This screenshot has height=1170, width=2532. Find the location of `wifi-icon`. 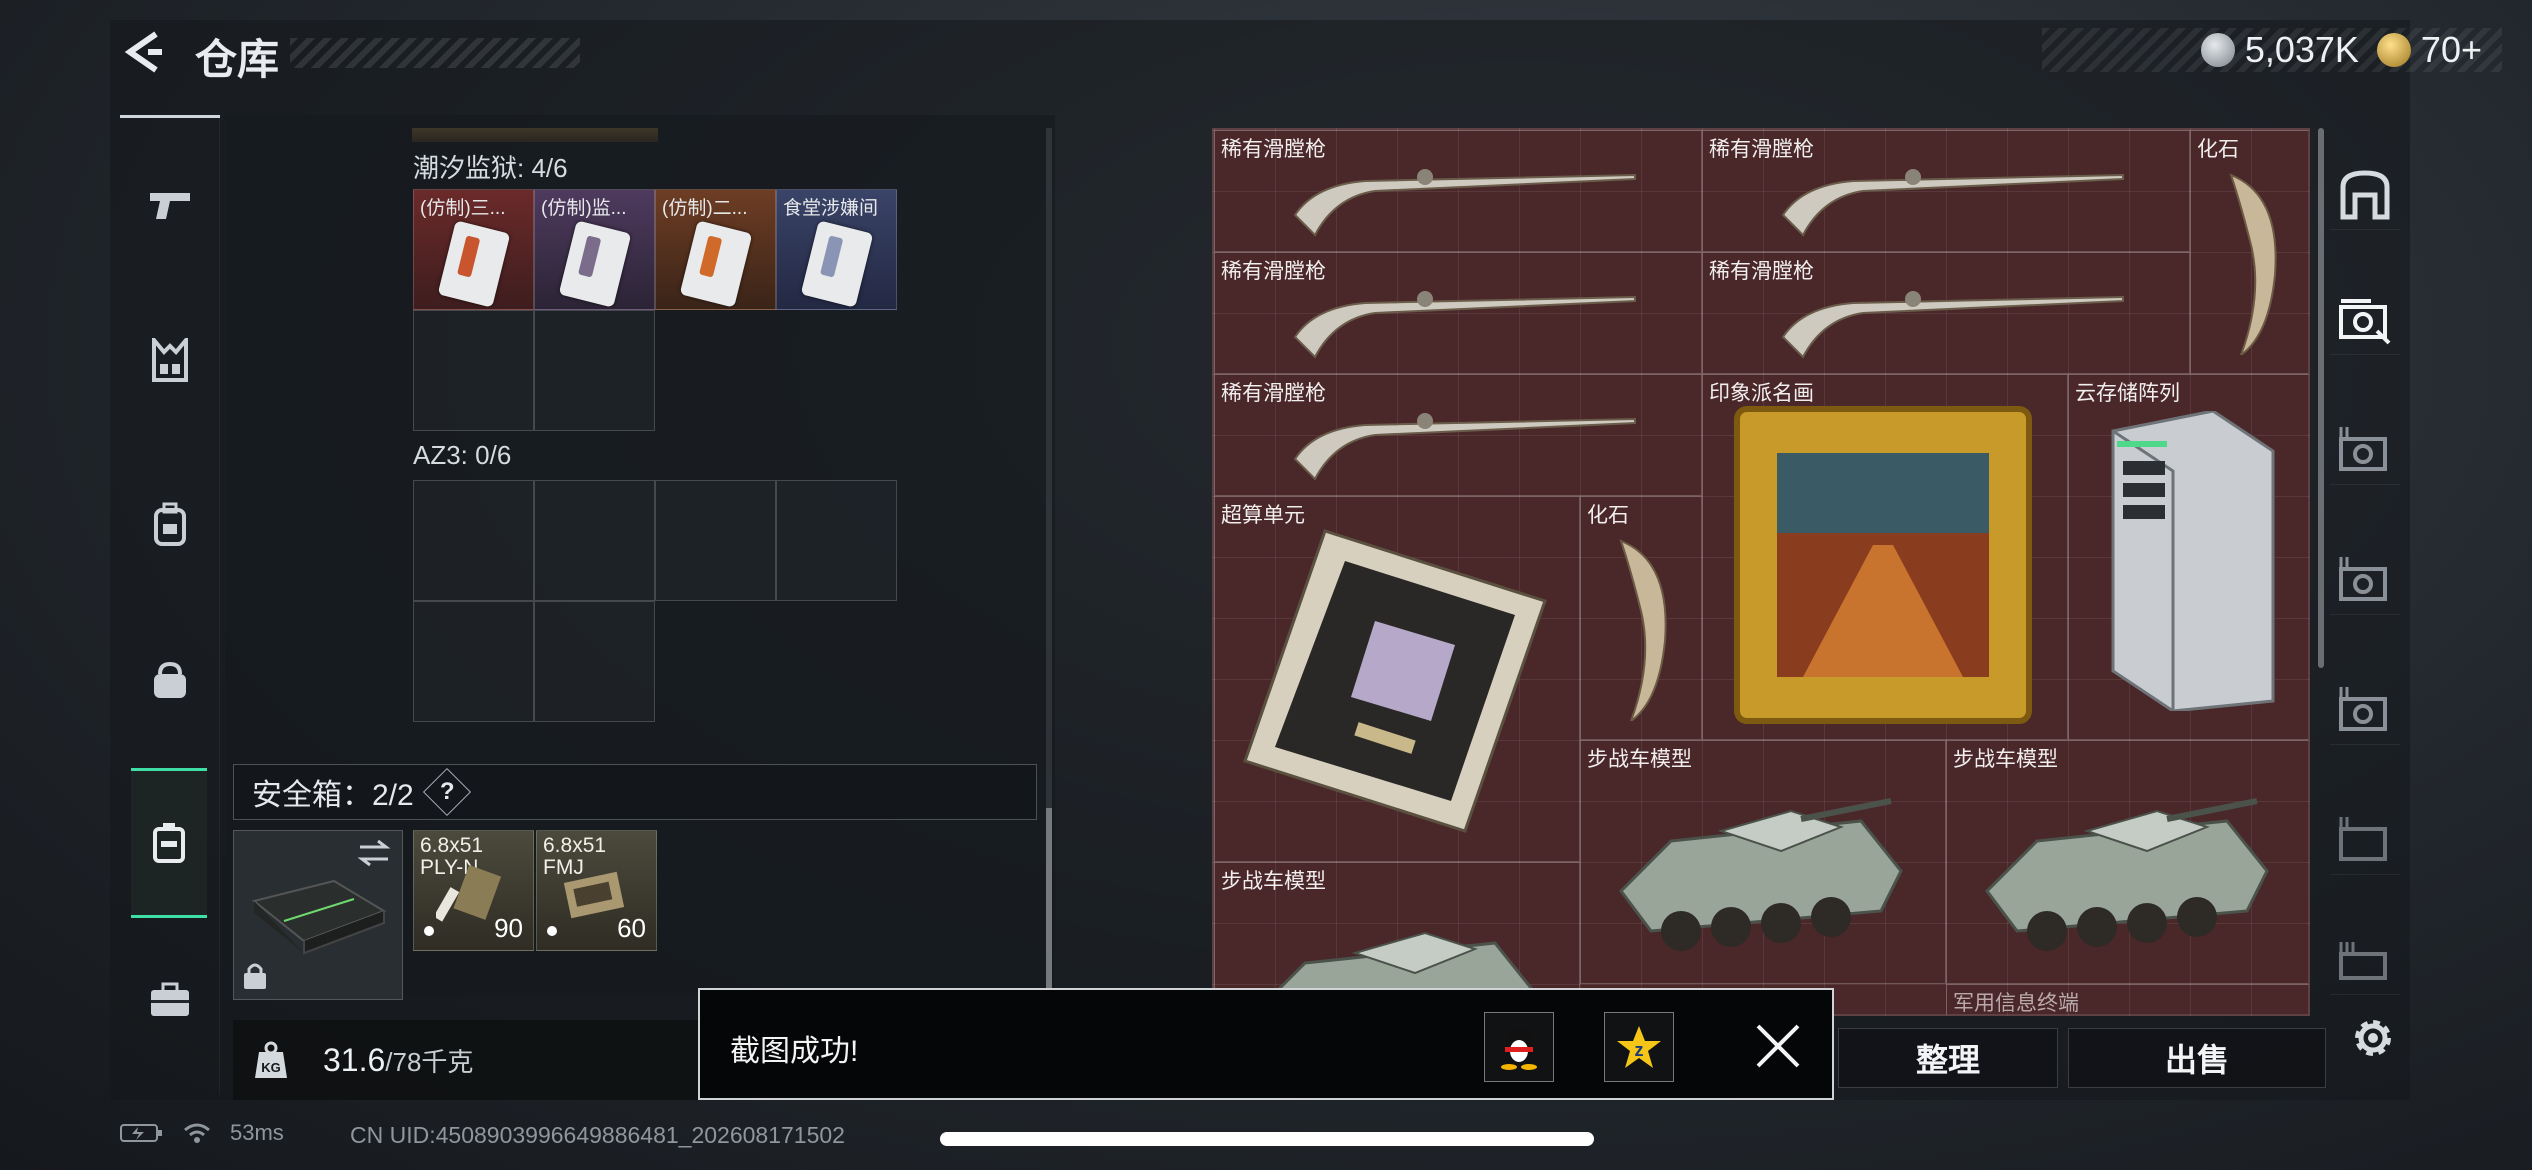

wifi-icon is located at coordinates (197, 1133).